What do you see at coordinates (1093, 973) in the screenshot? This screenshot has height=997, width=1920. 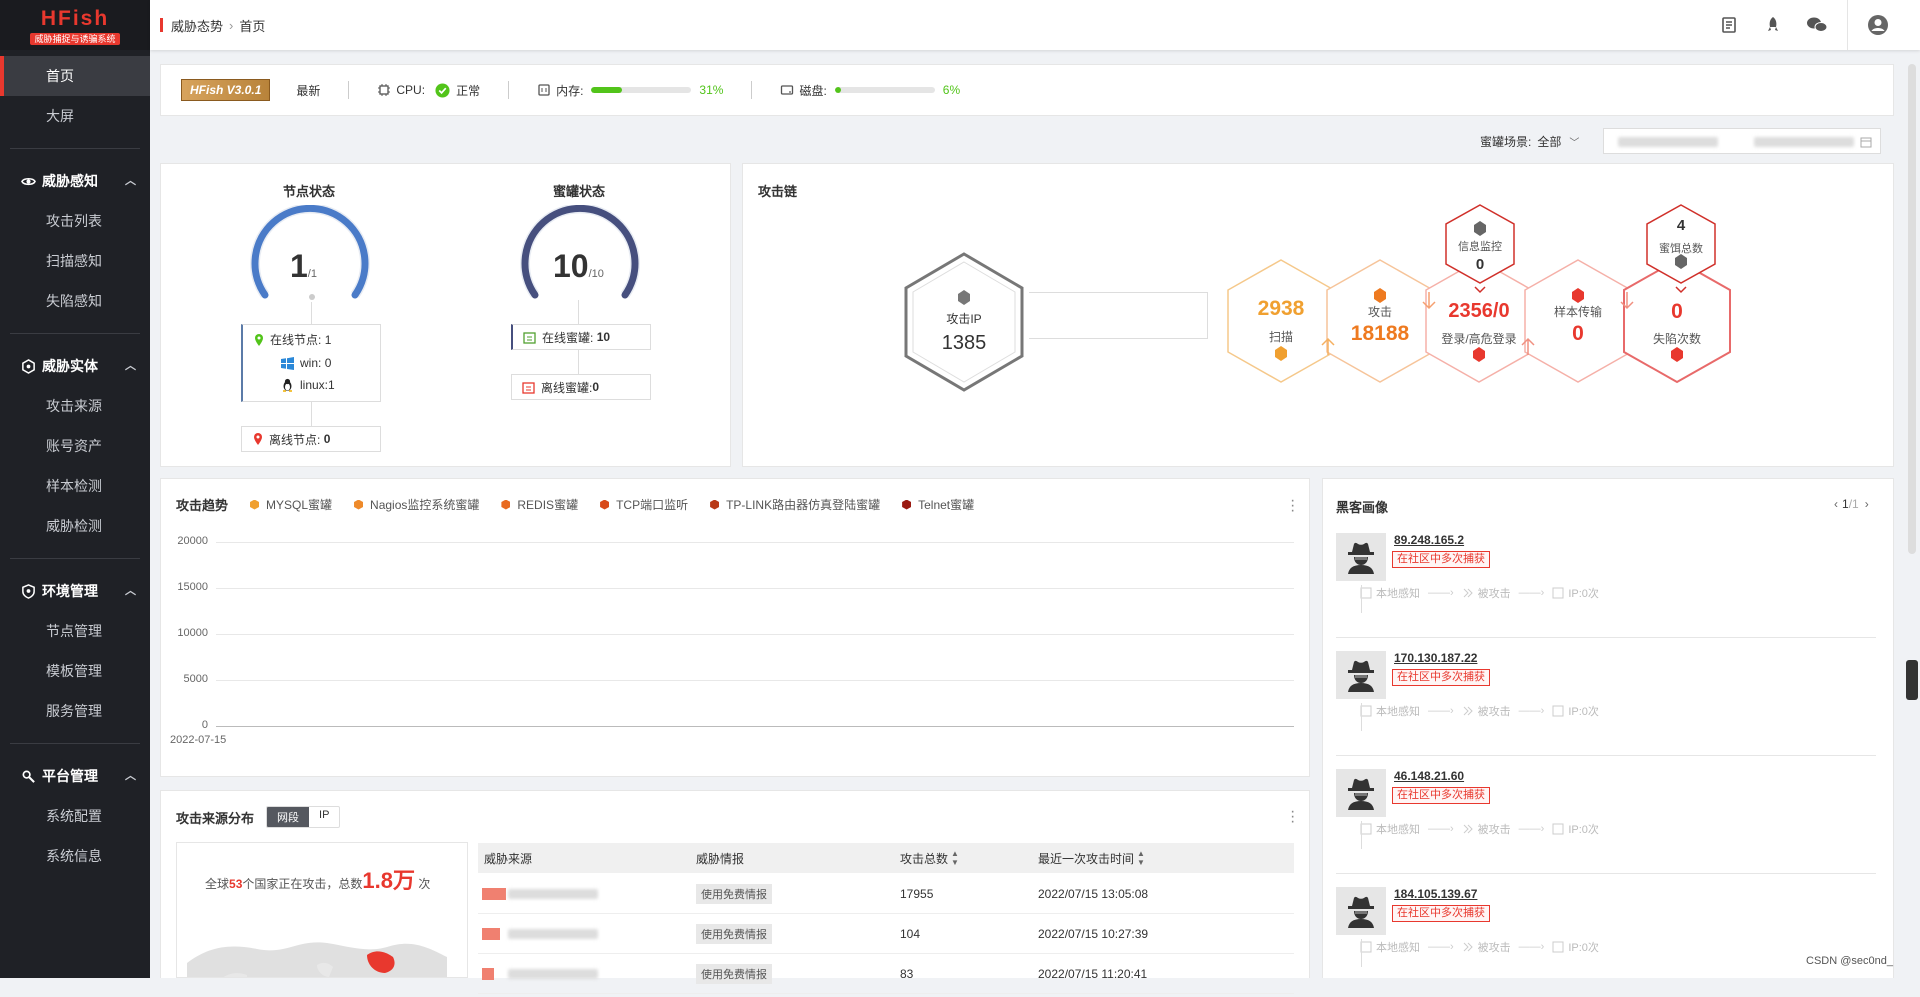 I see `last-attack-time: 2022/07/15 11:20:41` at bounding box center [1093, 973].